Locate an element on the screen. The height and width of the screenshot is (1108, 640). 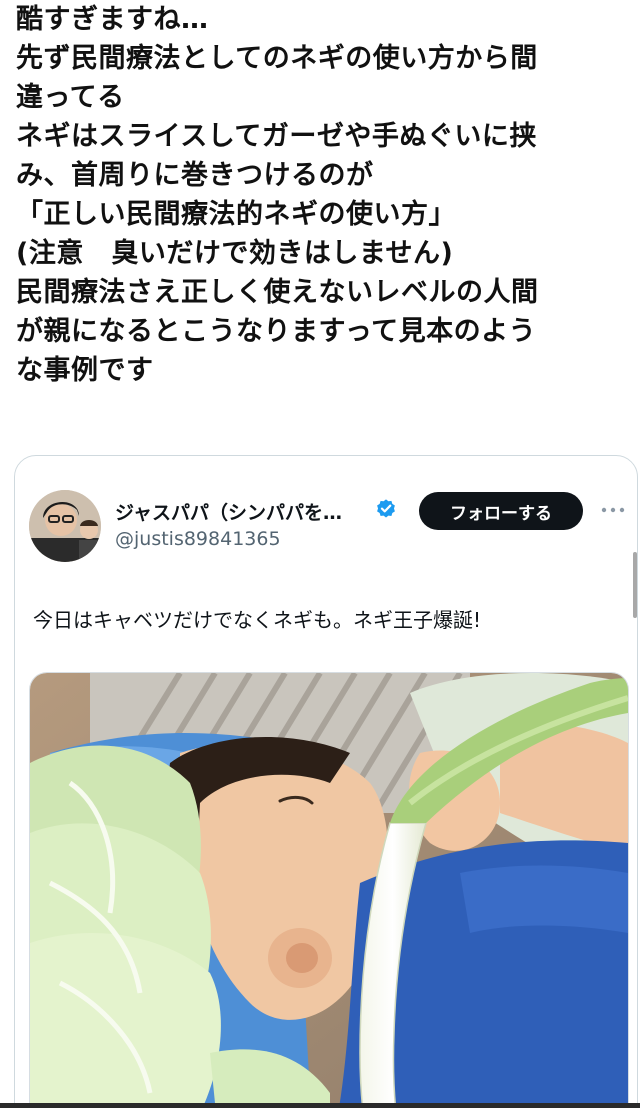
post-line: 先ず民間療法としてのネギの使い方から間 is located at coordinates (277, 58).